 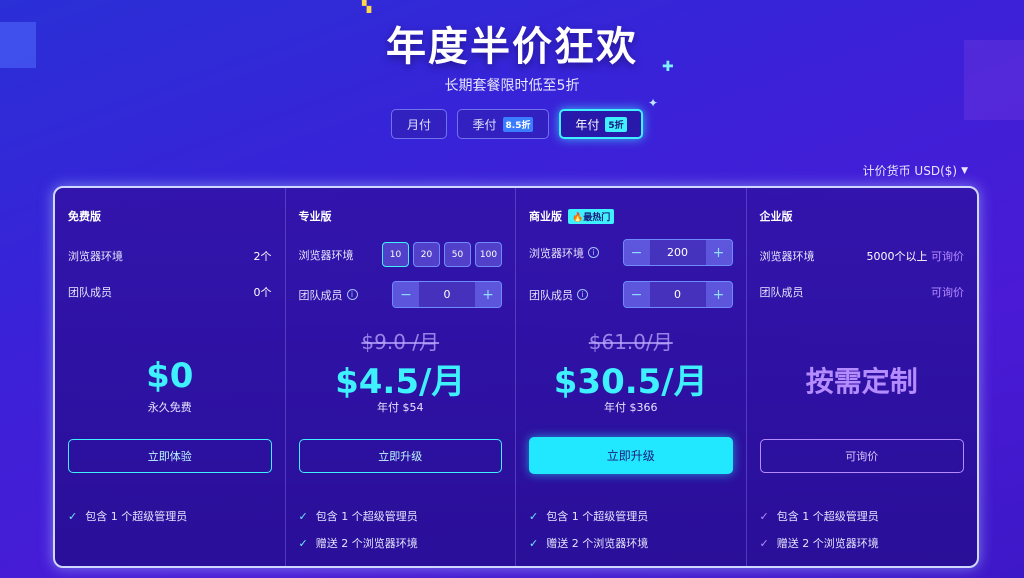 I want to click on plan-name-text: 企业版, so click(x=776, y=216).